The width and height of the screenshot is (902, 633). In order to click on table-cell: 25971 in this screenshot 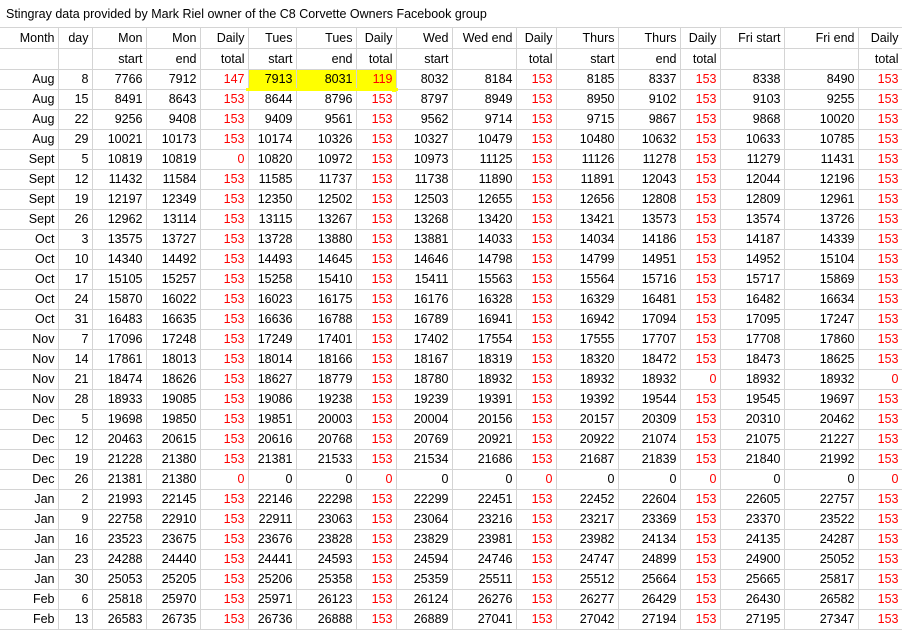, I will do `click(272, 599)`.